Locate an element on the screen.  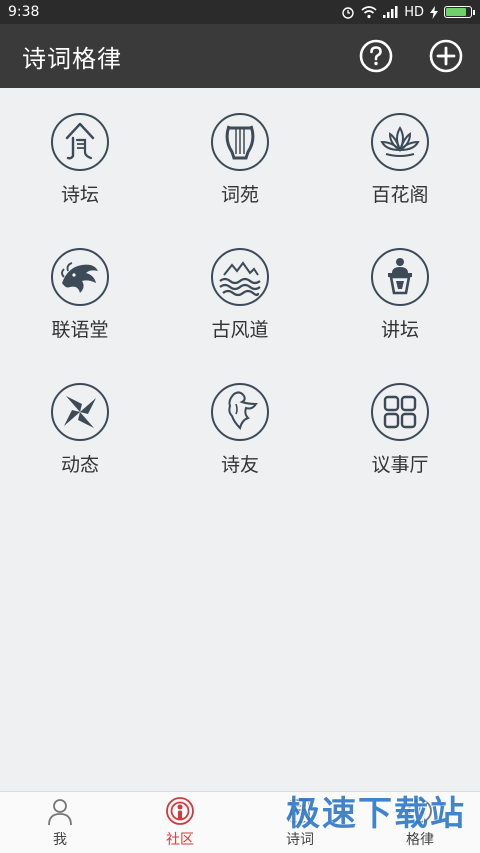
four-squares-icon is located at coordinates (400, 412).